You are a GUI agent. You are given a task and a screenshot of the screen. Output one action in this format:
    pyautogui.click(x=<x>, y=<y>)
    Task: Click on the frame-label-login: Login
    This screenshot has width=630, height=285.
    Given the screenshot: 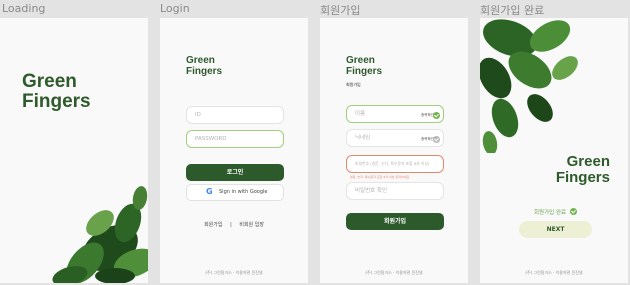 What is the action you would take?
    pyautogui.click(x=175, y=8)
    